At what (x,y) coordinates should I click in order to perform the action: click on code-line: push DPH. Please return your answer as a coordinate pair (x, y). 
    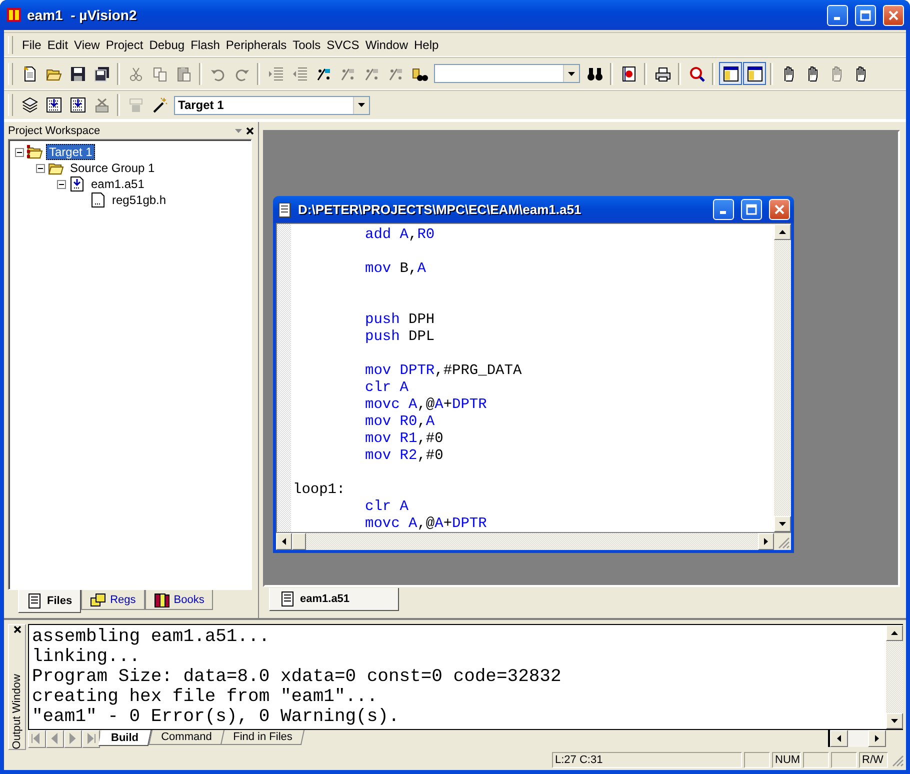
    Looking at the image, I should click on (400, 320).